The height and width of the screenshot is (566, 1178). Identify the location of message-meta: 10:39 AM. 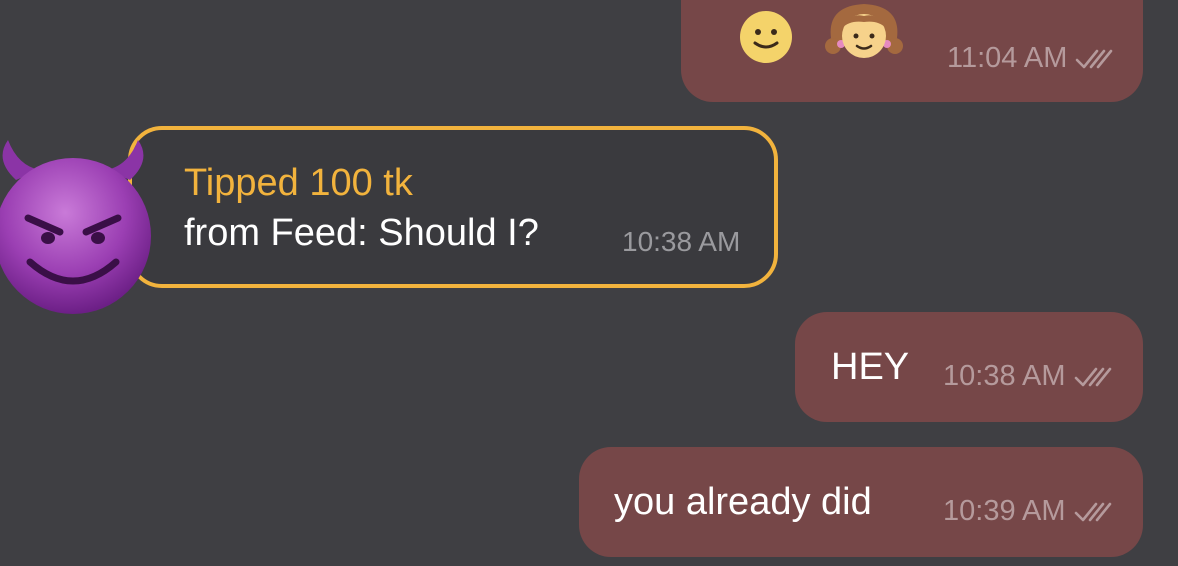
(1029, 511).